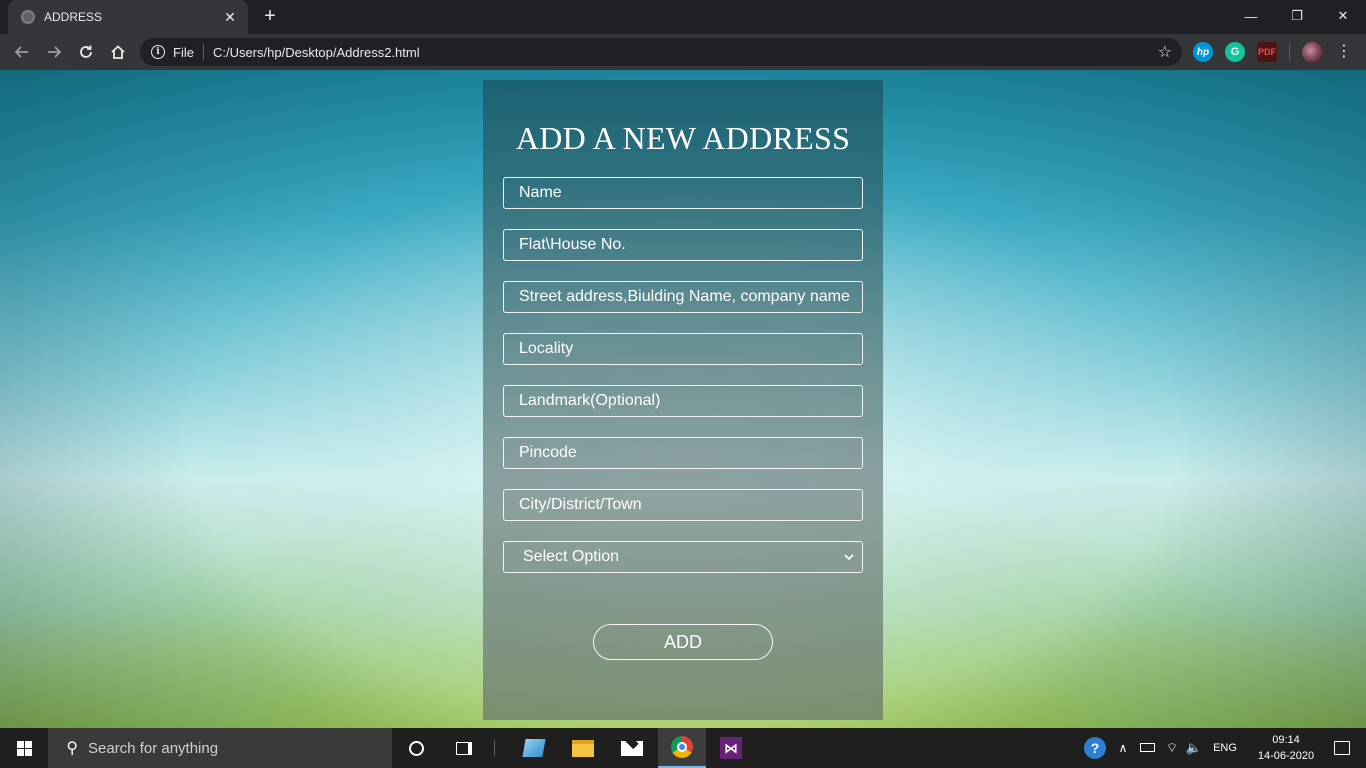 Image resolution: width=1366 pixels, height=768 pixels. What do you see at coordinates (1225, 748) in the screenshot?
I see `language-indicator: ENG` at bounding box center [1225, 748].